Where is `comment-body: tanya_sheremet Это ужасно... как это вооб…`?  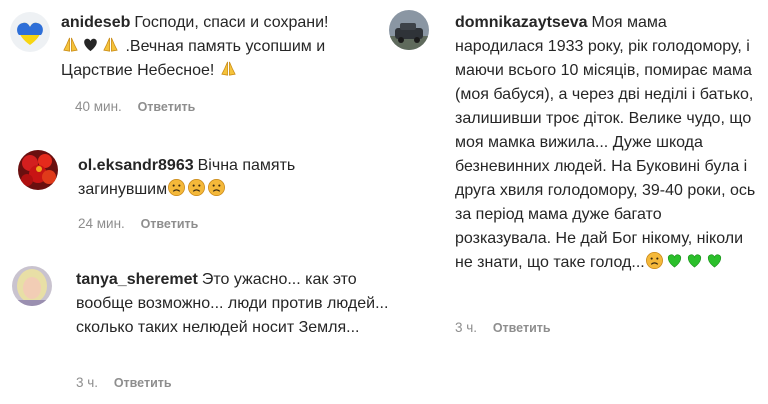
comment-body: tanya_sheremet Это ужасно... как это вооб… is located at coordinates (236, 304).